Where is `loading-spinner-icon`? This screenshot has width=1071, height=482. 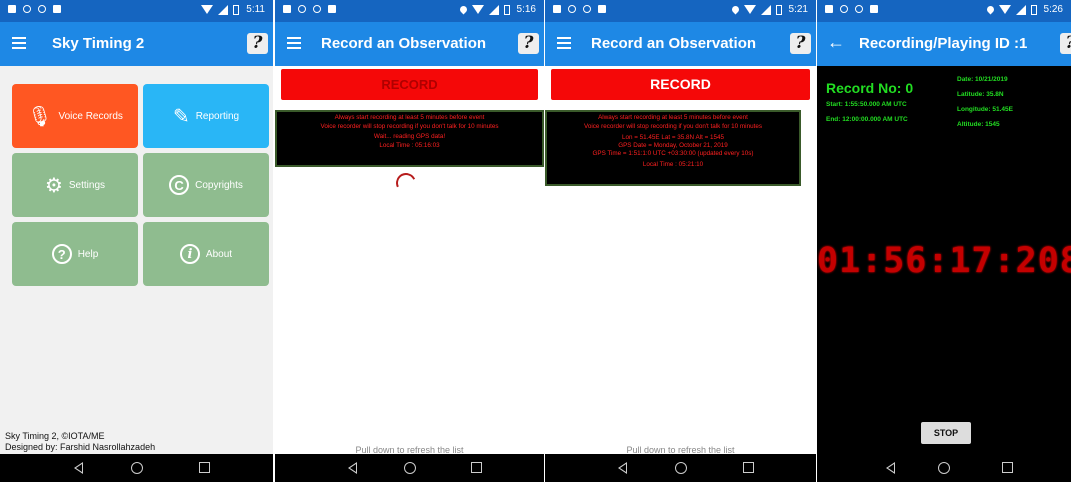 loading-spinner-icon is located at coordinates (406, 183).